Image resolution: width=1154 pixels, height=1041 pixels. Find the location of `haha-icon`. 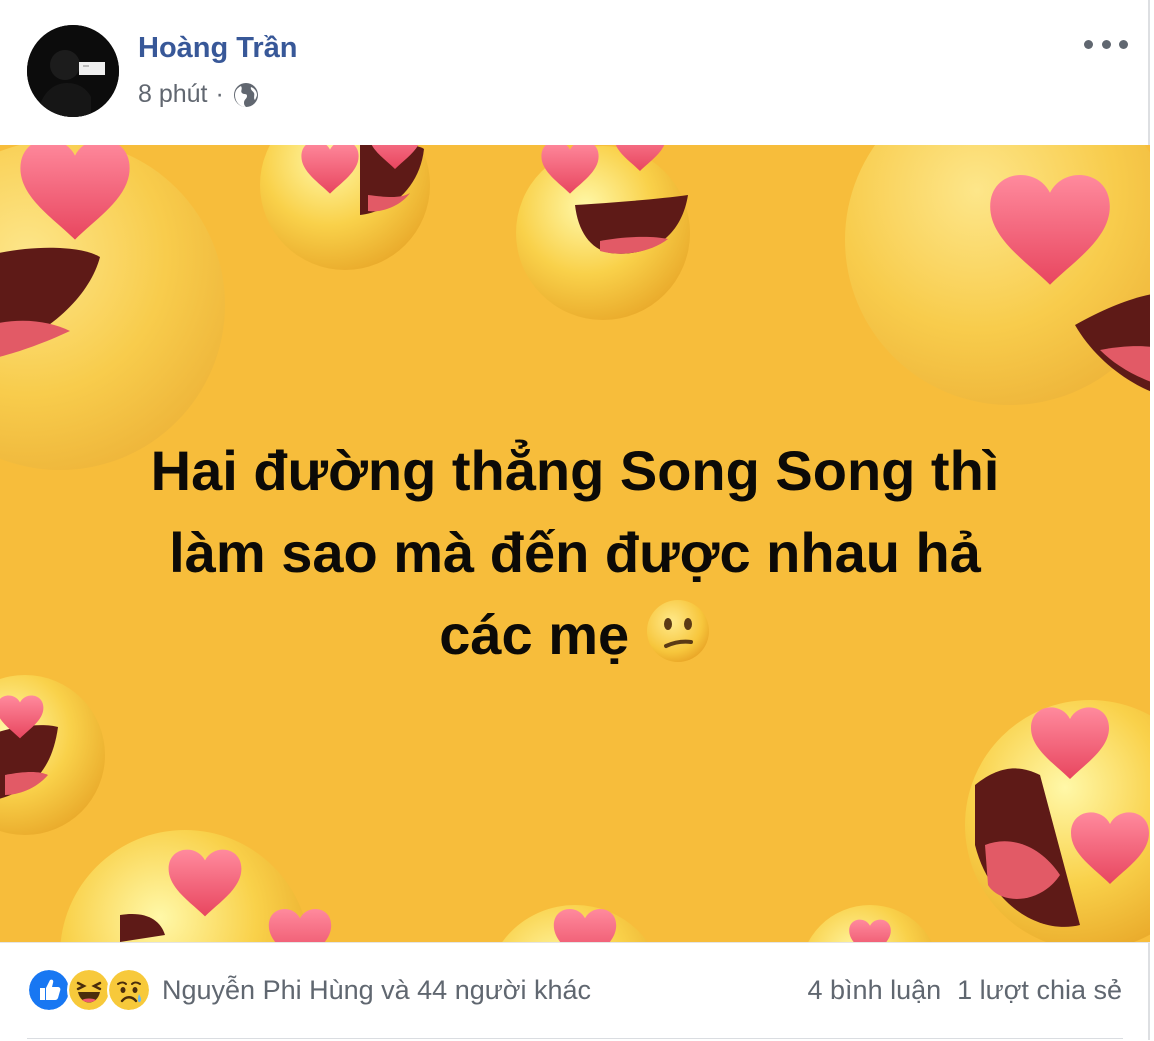

haha-icon is located at coordinates (89, 990).